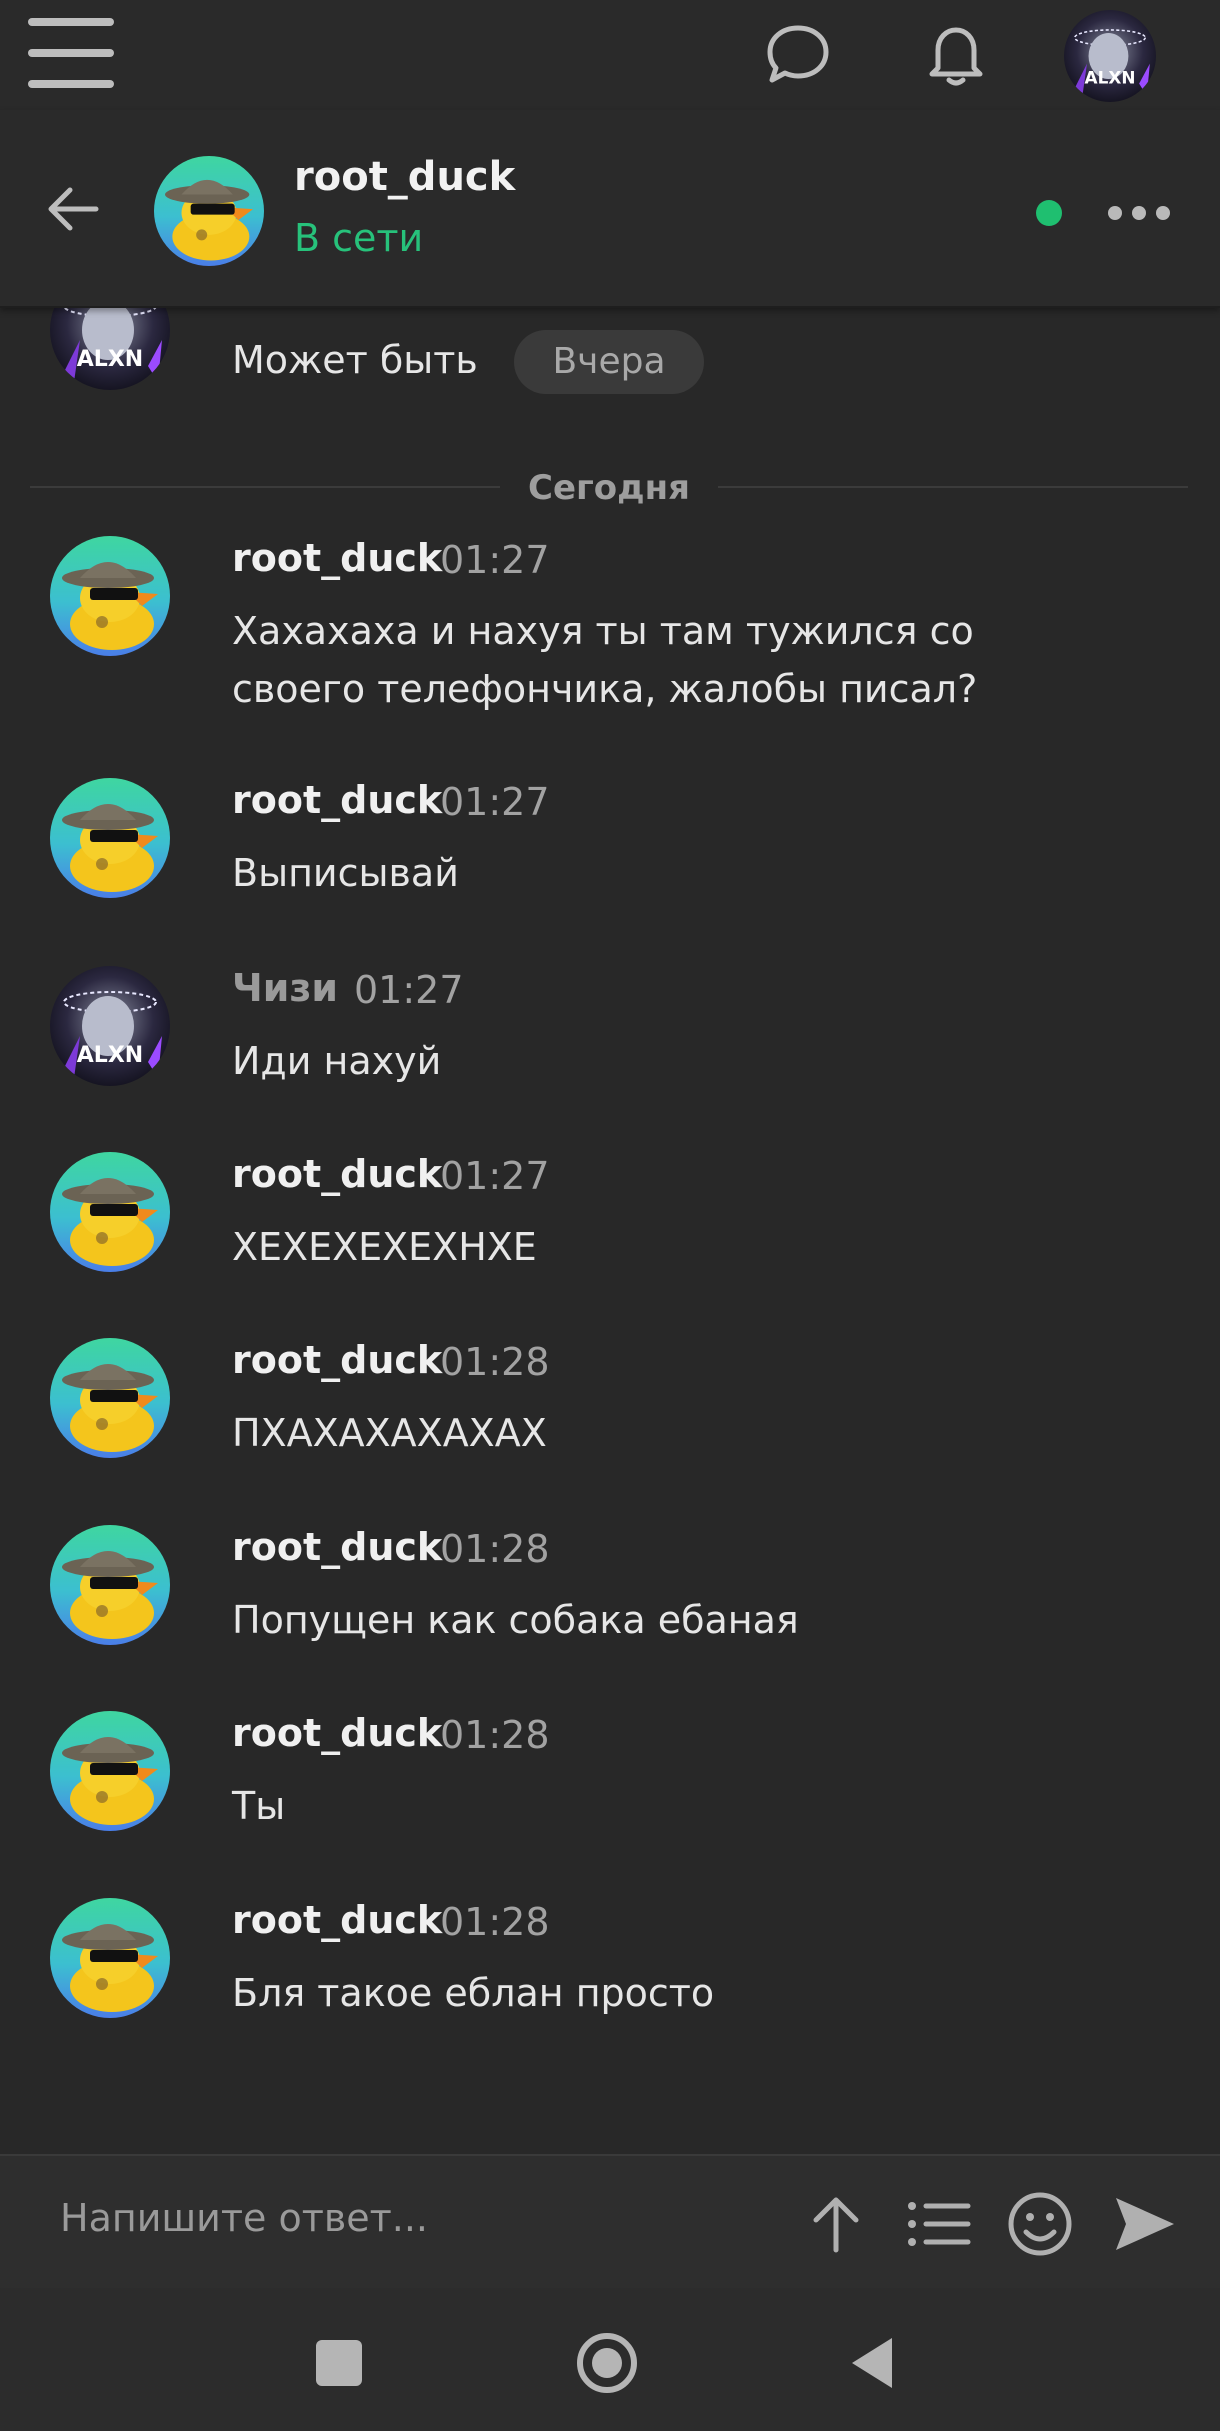 The image size is (1220, 2431). I want to click on date-divider: Сегодня, so click(609, 488).